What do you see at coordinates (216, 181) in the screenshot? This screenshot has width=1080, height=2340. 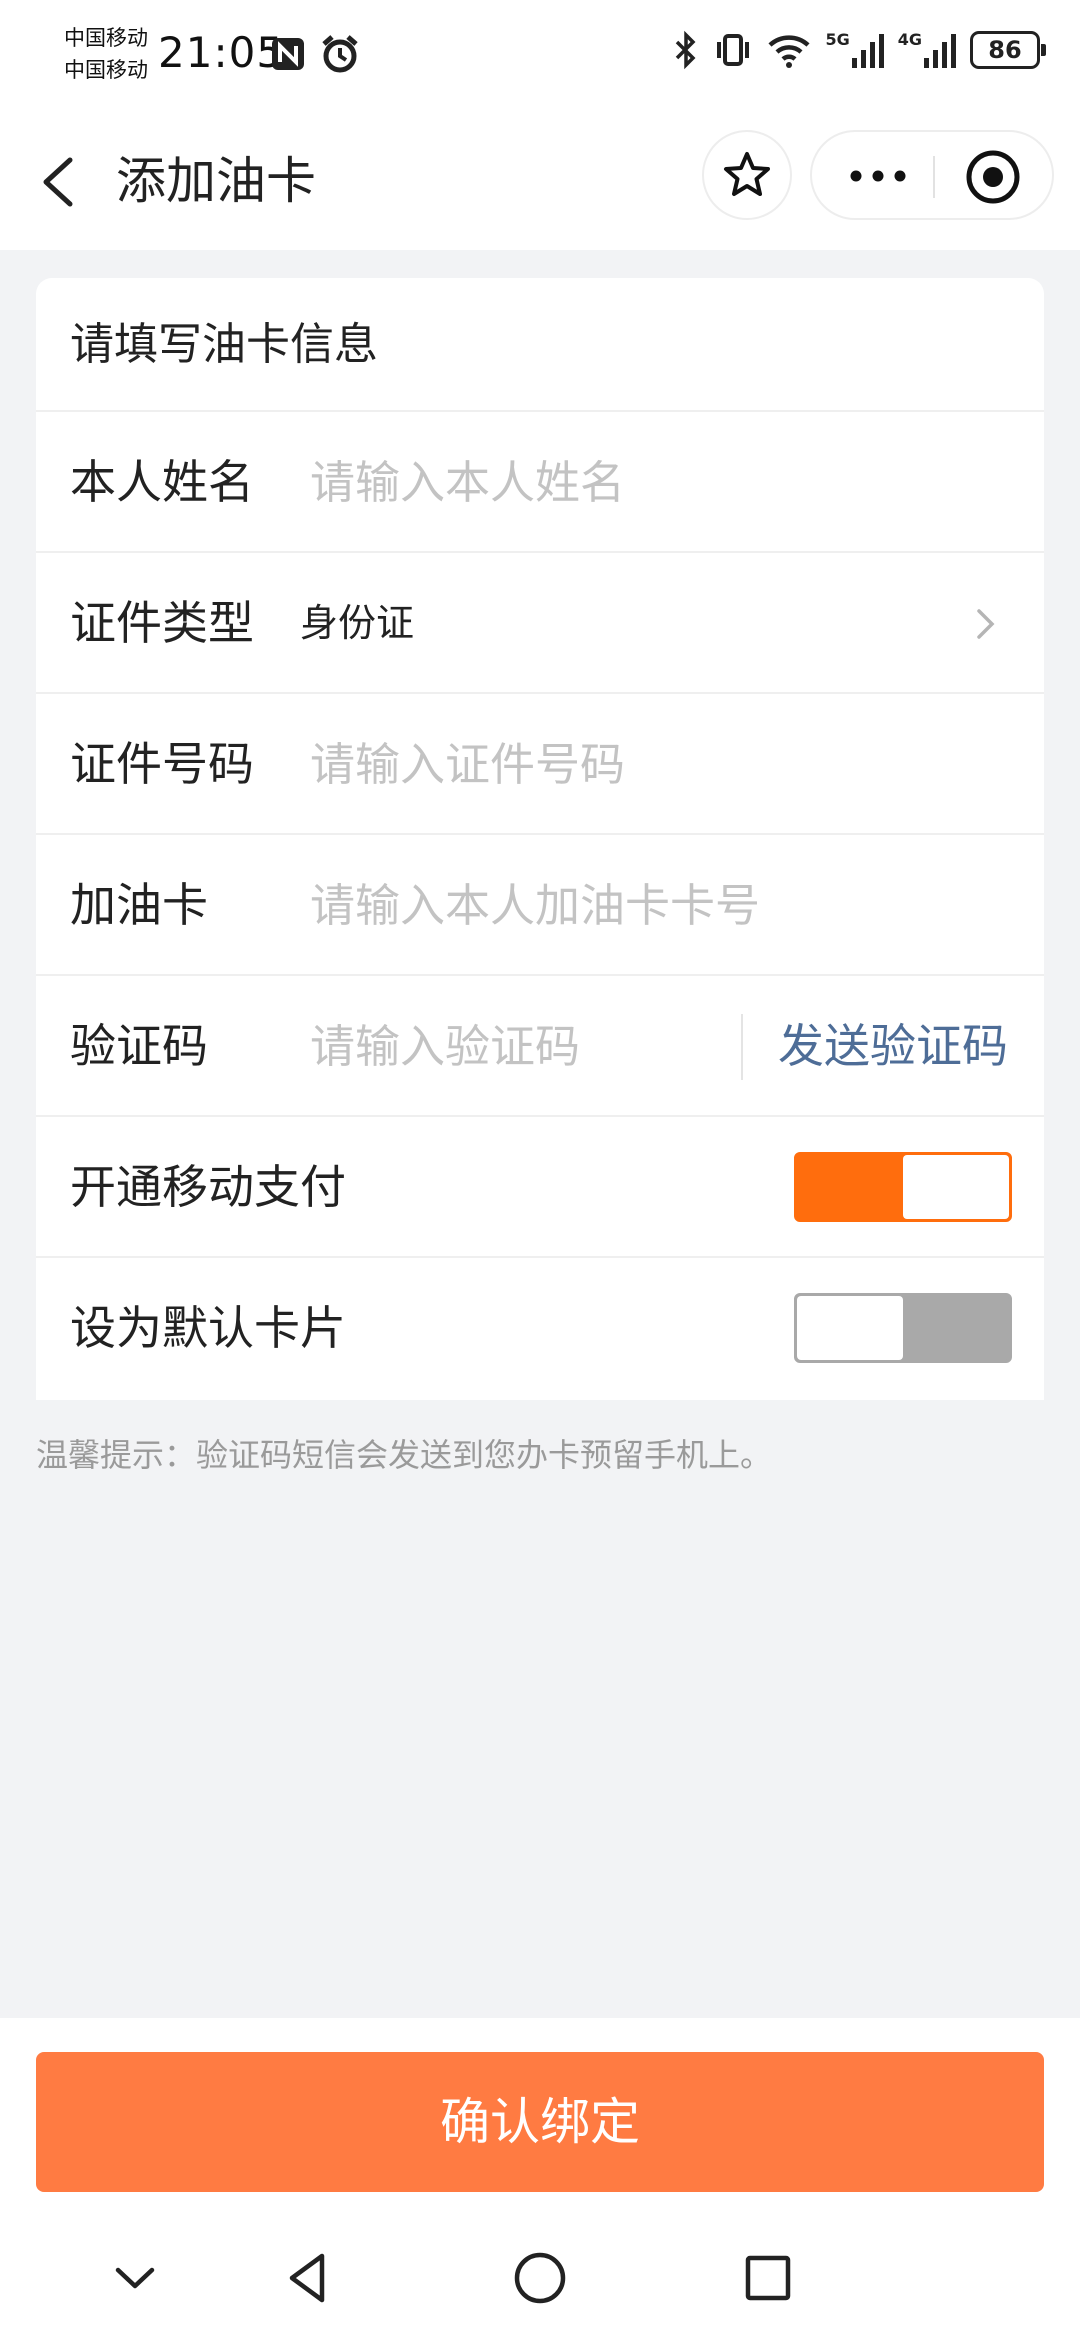 I see `page-title: 添加油卡` at bounding box center [216, 181].